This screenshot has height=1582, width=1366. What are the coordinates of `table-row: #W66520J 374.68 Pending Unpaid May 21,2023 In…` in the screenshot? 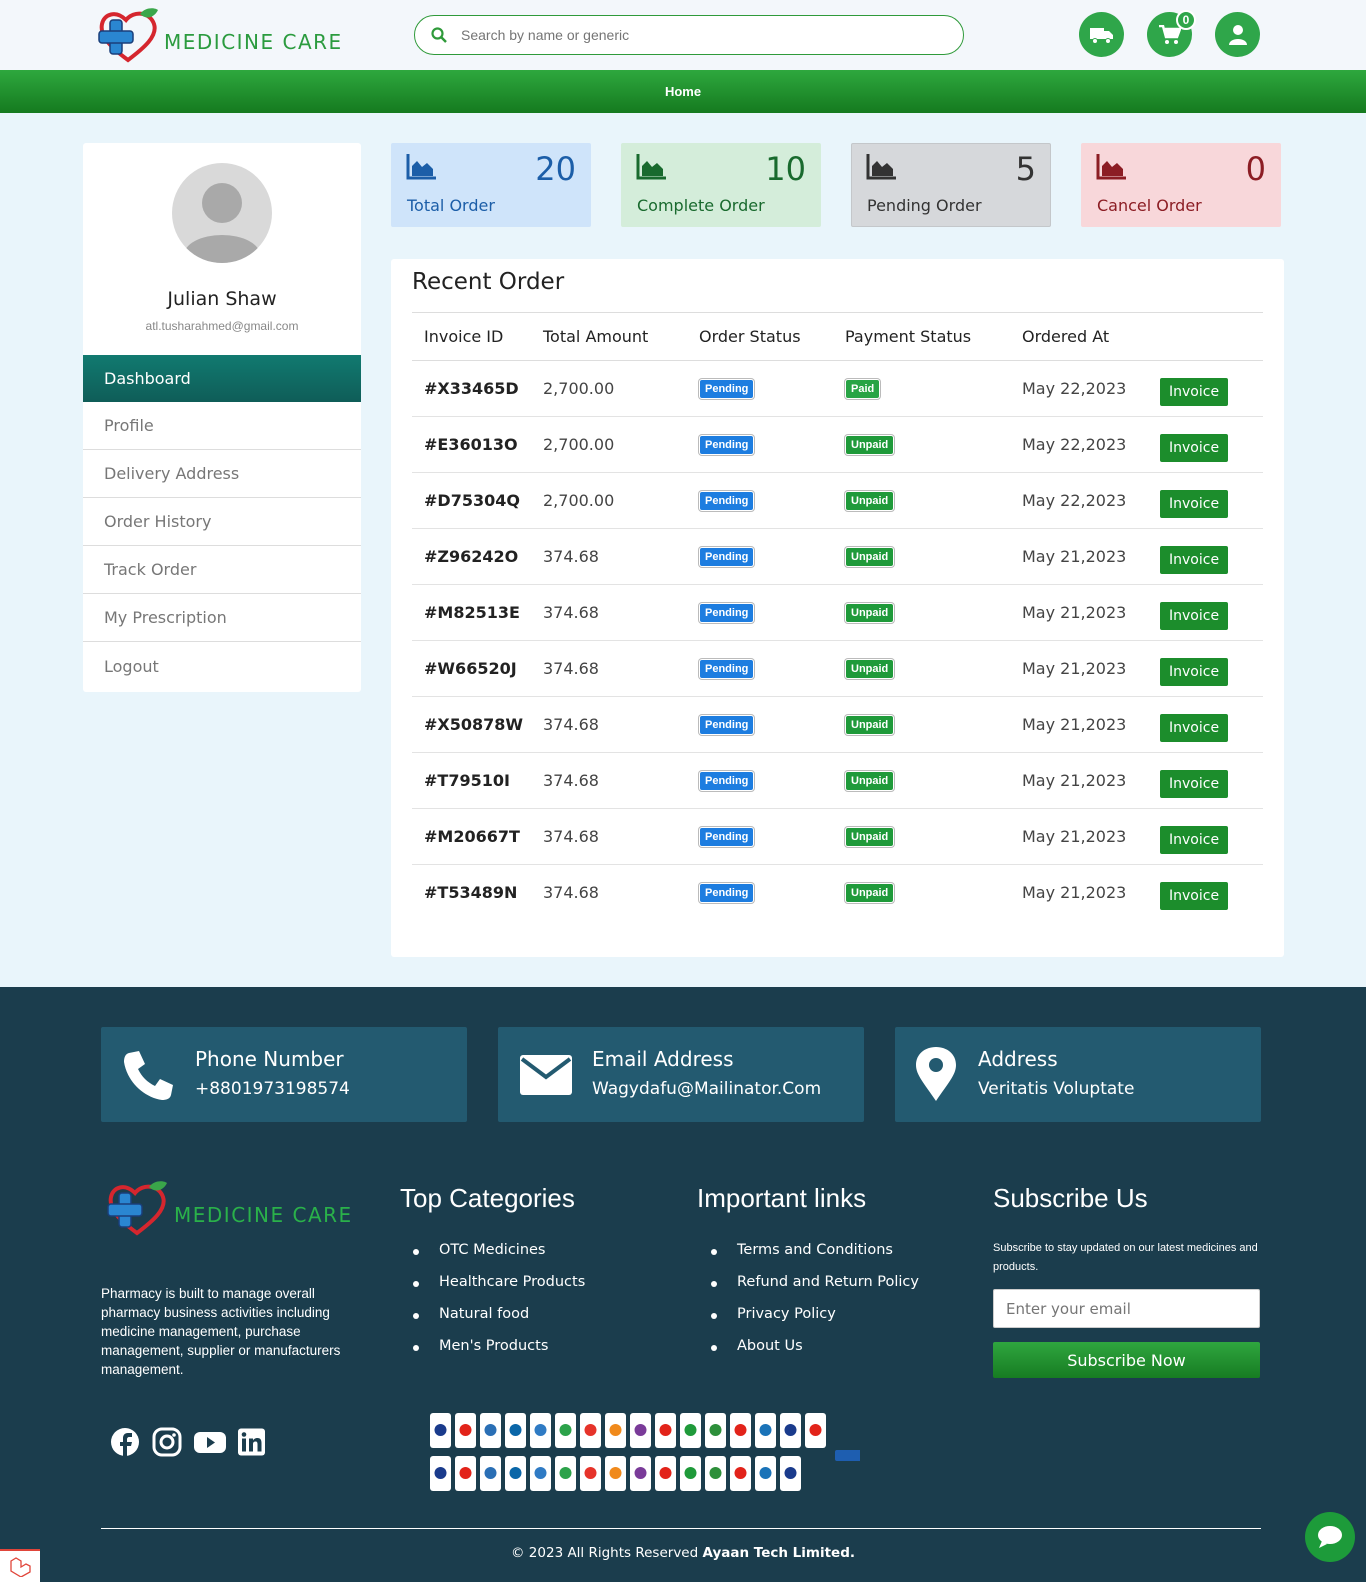 It's located at (837, 668).